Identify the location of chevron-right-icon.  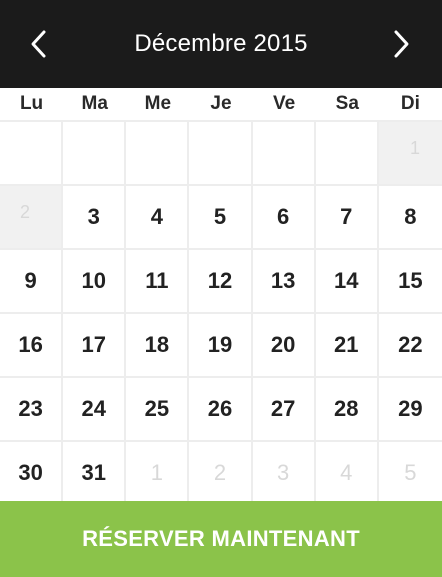
(401, 44).